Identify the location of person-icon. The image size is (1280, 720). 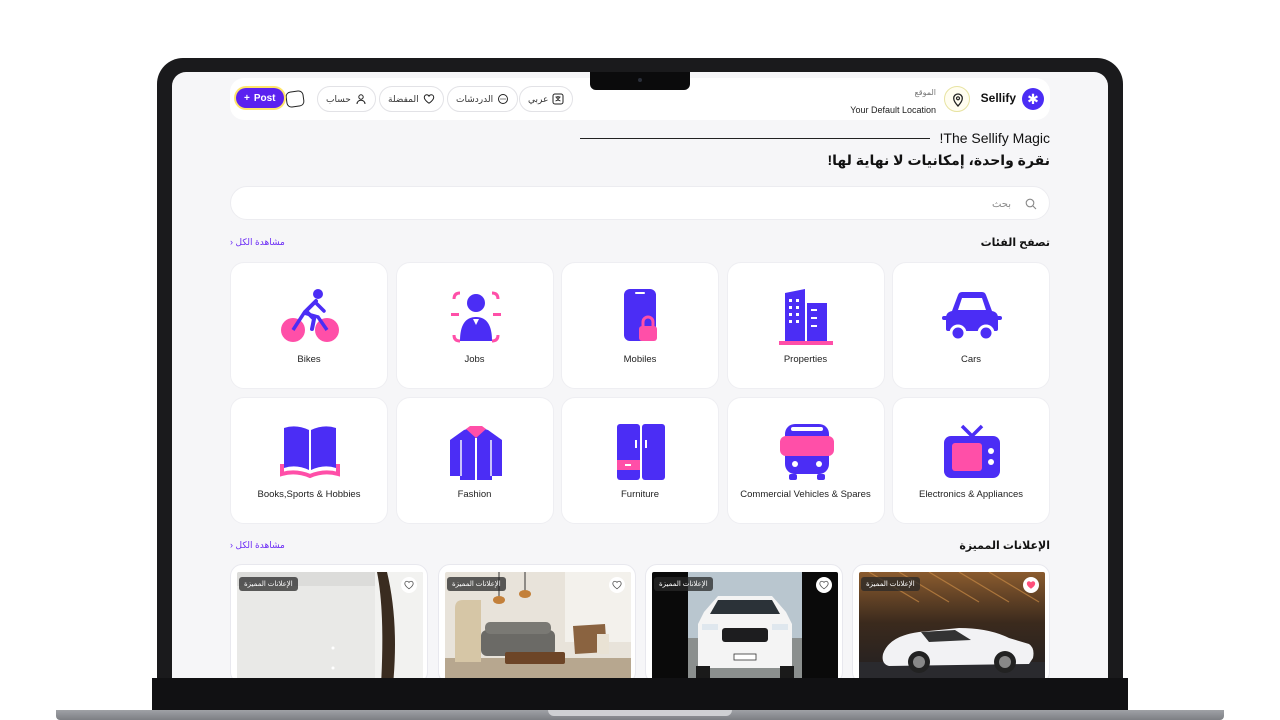
(475, 317).